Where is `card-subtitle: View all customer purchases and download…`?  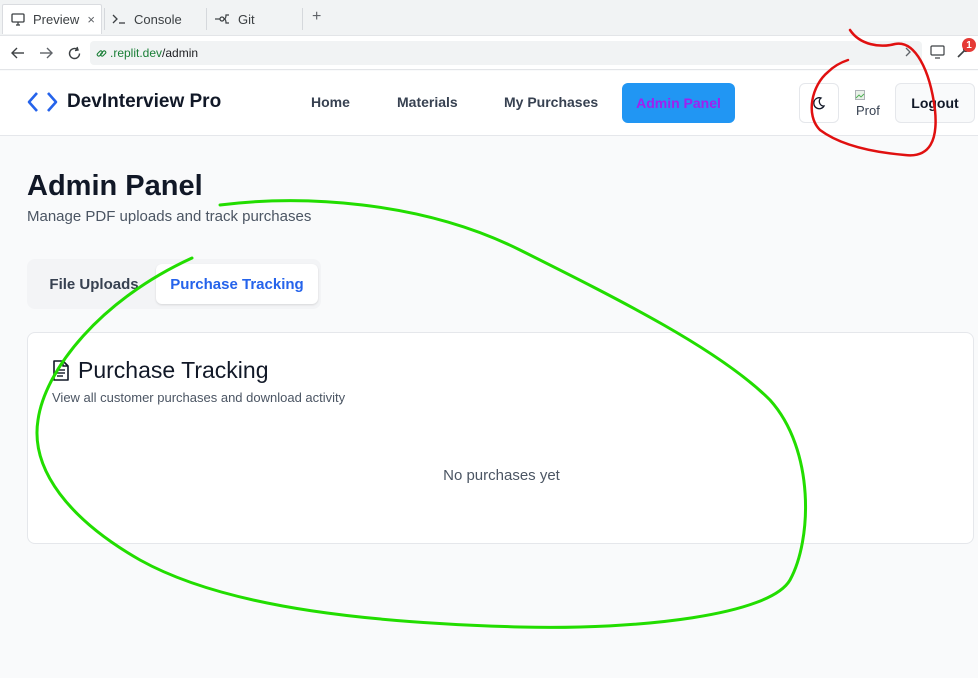 card-subtitle: View all customer purchases and download… is located at coordinates (199, 397).